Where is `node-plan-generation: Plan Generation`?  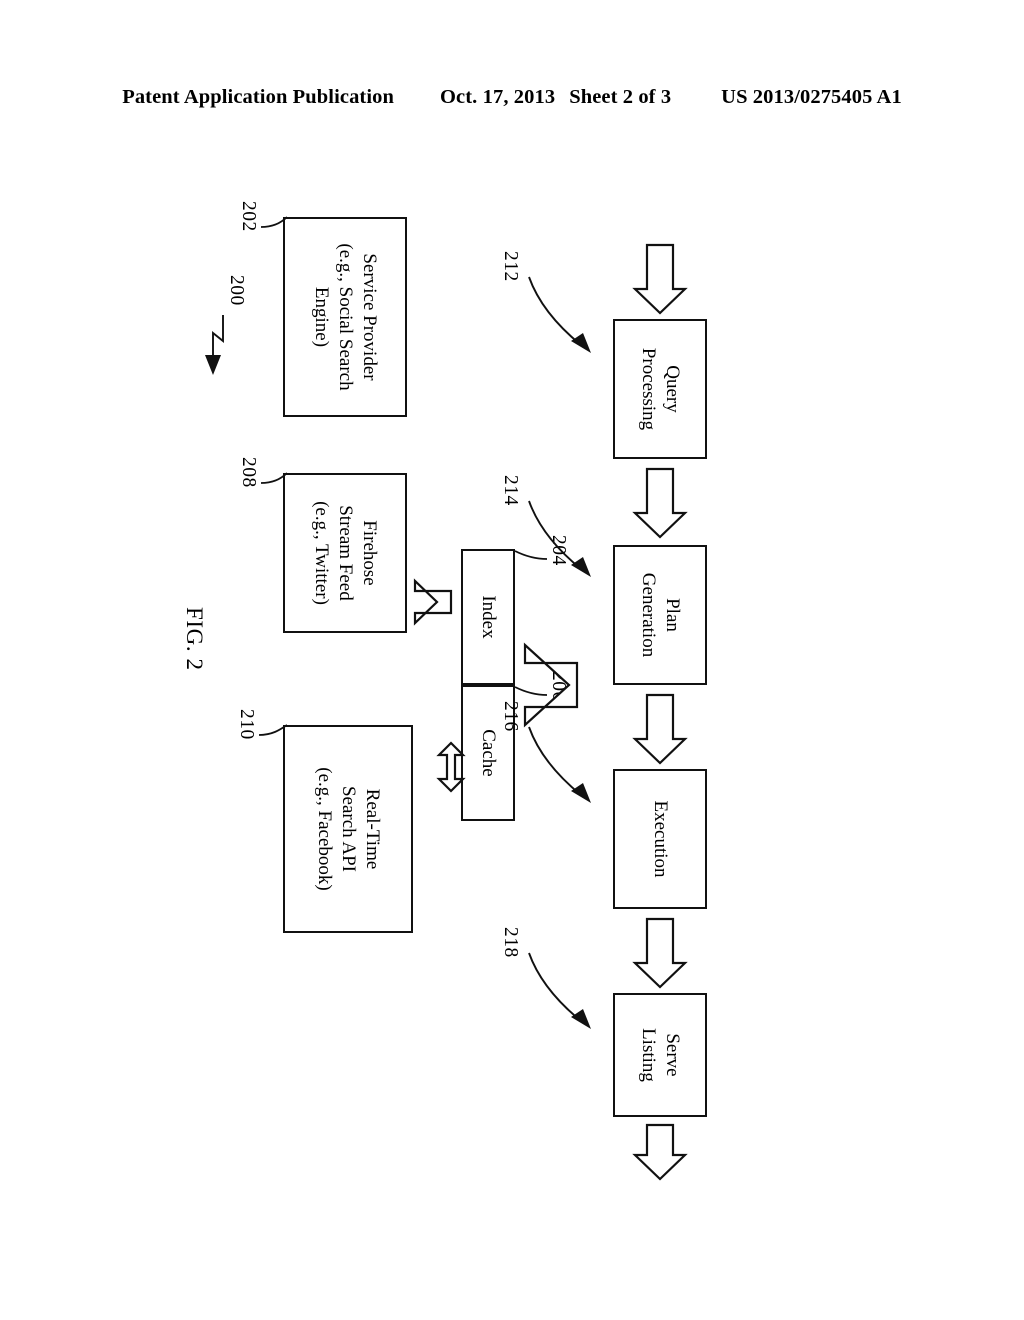
node-plan-generation: Plan Generation is located at coordinates (660, 615).